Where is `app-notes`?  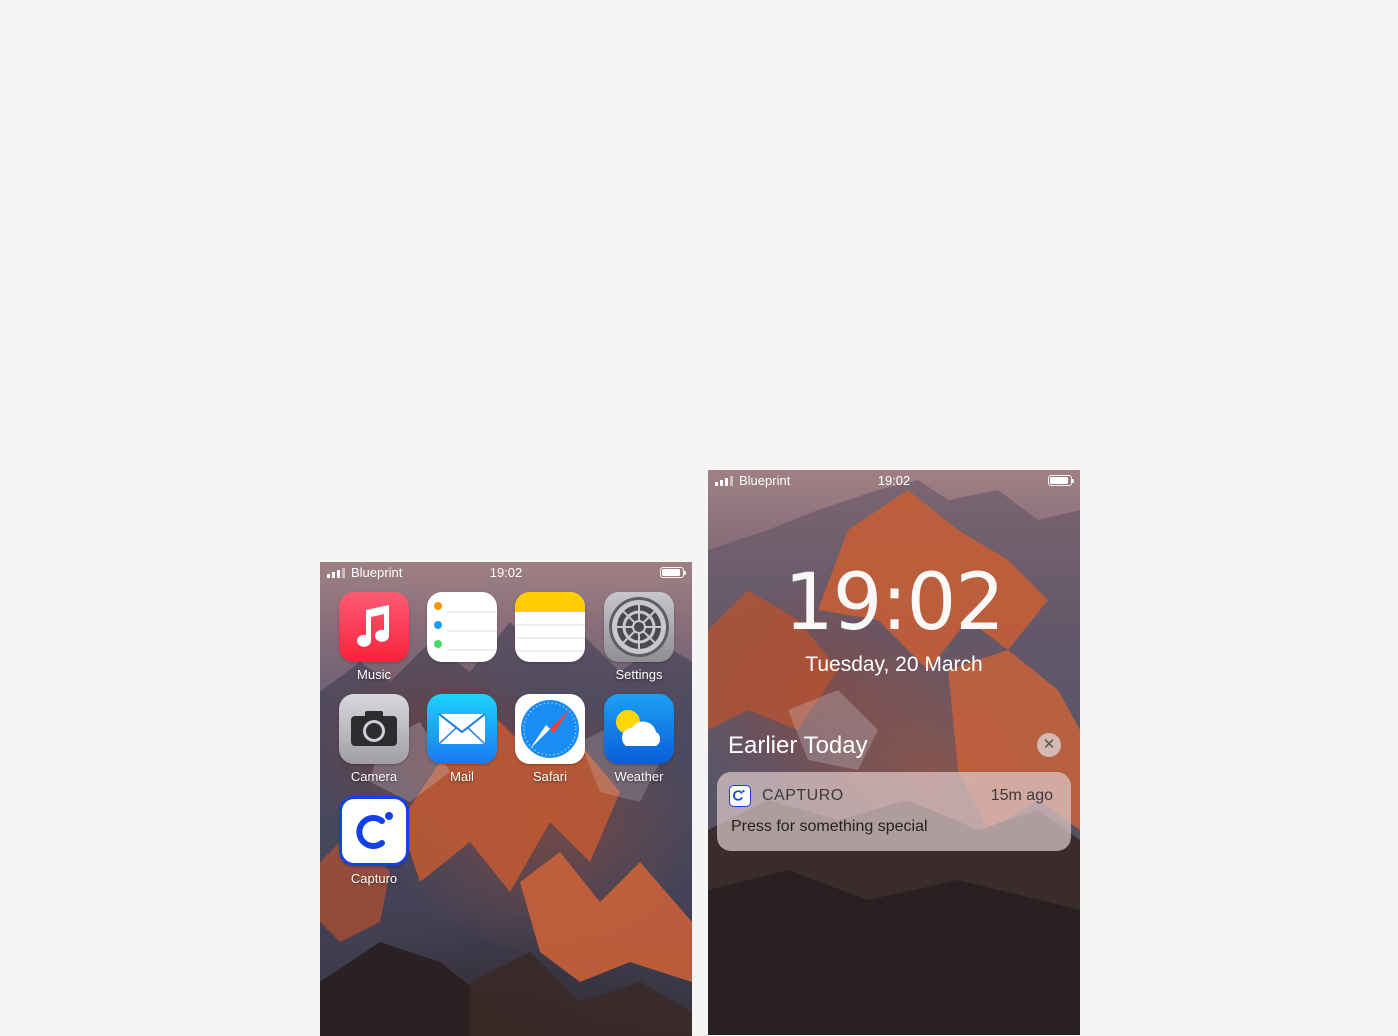
app-notes is located at coordinates (550, 642).